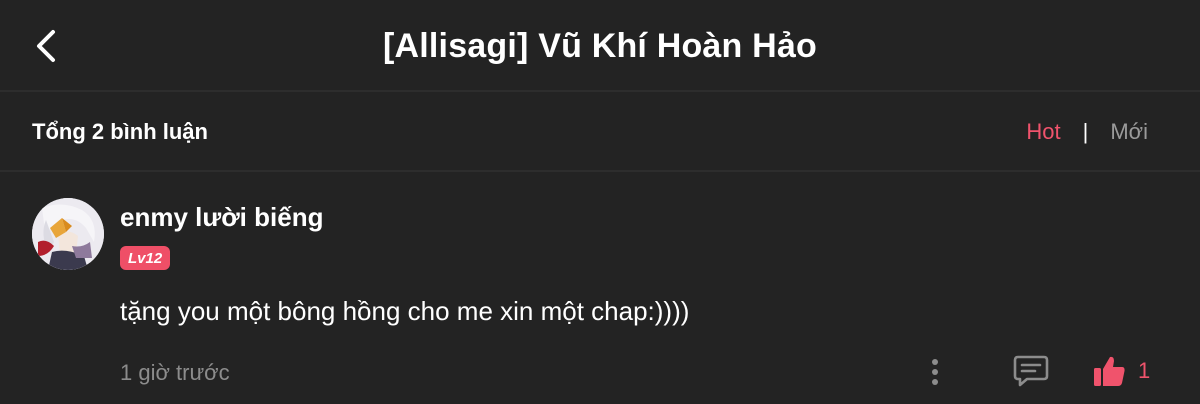  I want to click on avatar-image, so click(68, 234).